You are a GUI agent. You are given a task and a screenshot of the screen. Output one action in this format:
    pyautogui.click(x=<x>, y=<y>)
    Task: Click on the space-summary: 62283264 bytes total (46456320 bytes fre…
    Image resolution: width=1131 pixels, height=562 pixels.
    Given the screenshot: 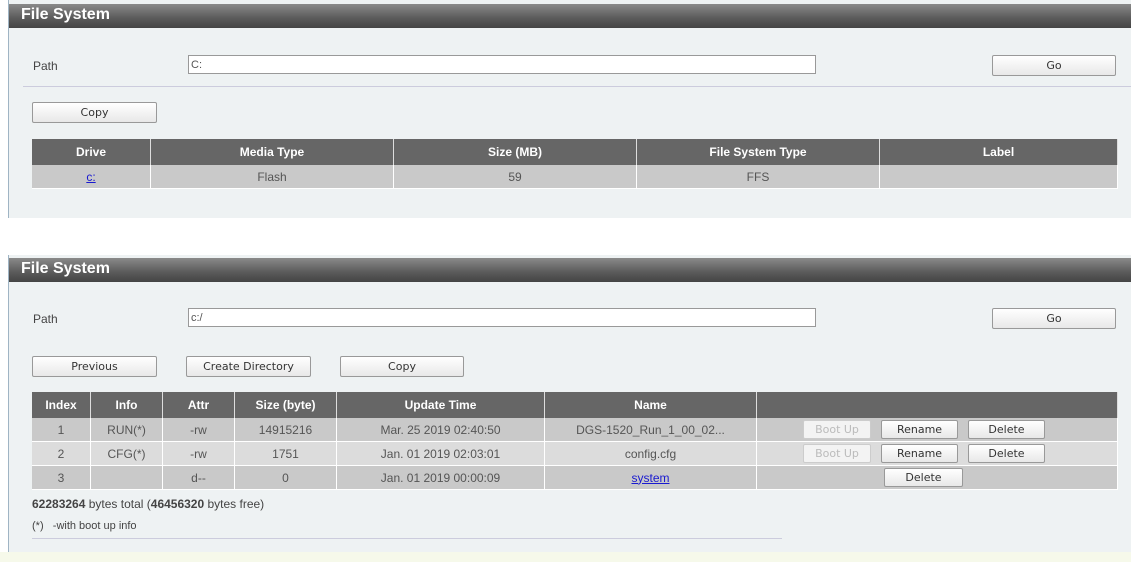 What is the action you would take?
    pyautogui.click(x=148, y=504)
    